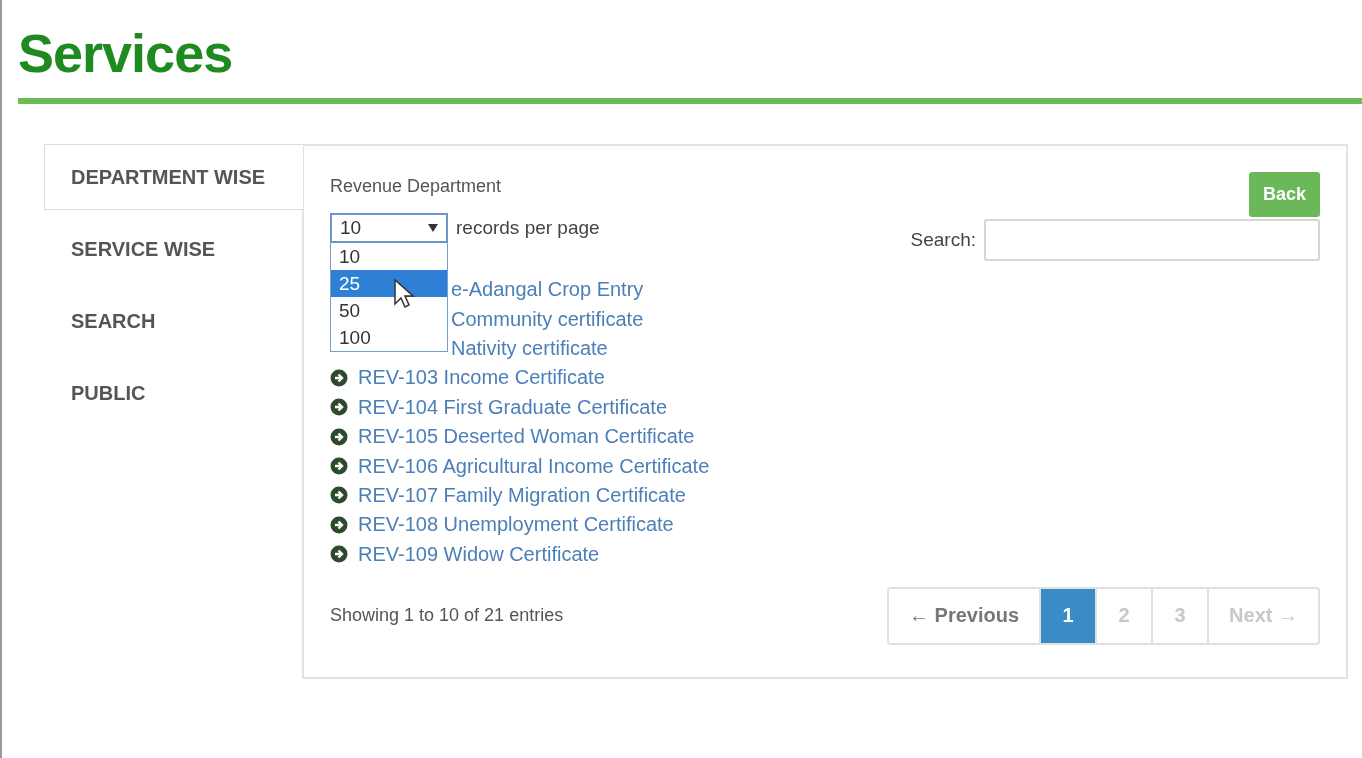  Describe the element at coordinates (126, 53) in the screenshot. I see `page-title: Services` at that location.